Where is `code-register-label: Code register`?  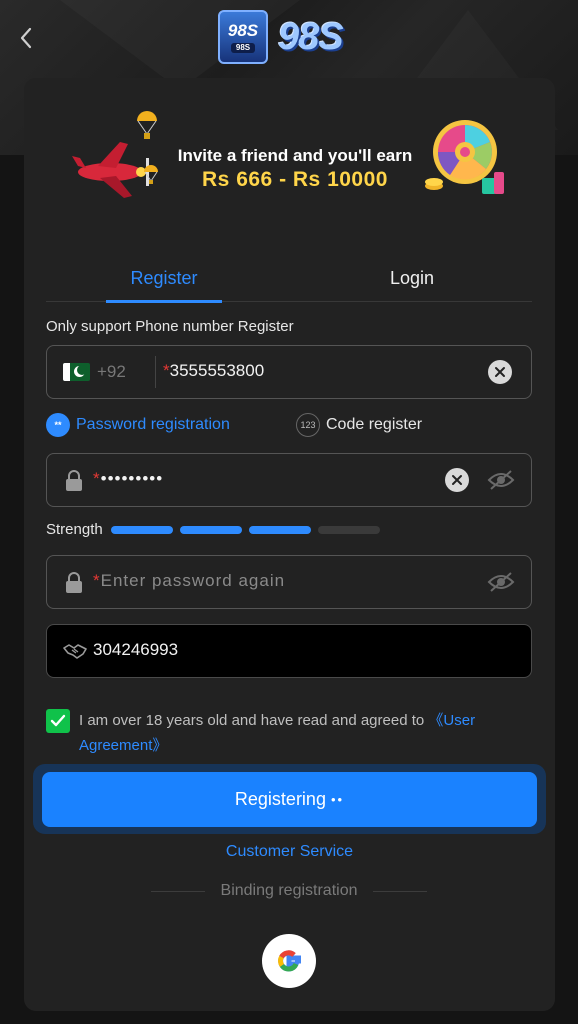
code-register-label: Code register is located at coordinates (374, 424).